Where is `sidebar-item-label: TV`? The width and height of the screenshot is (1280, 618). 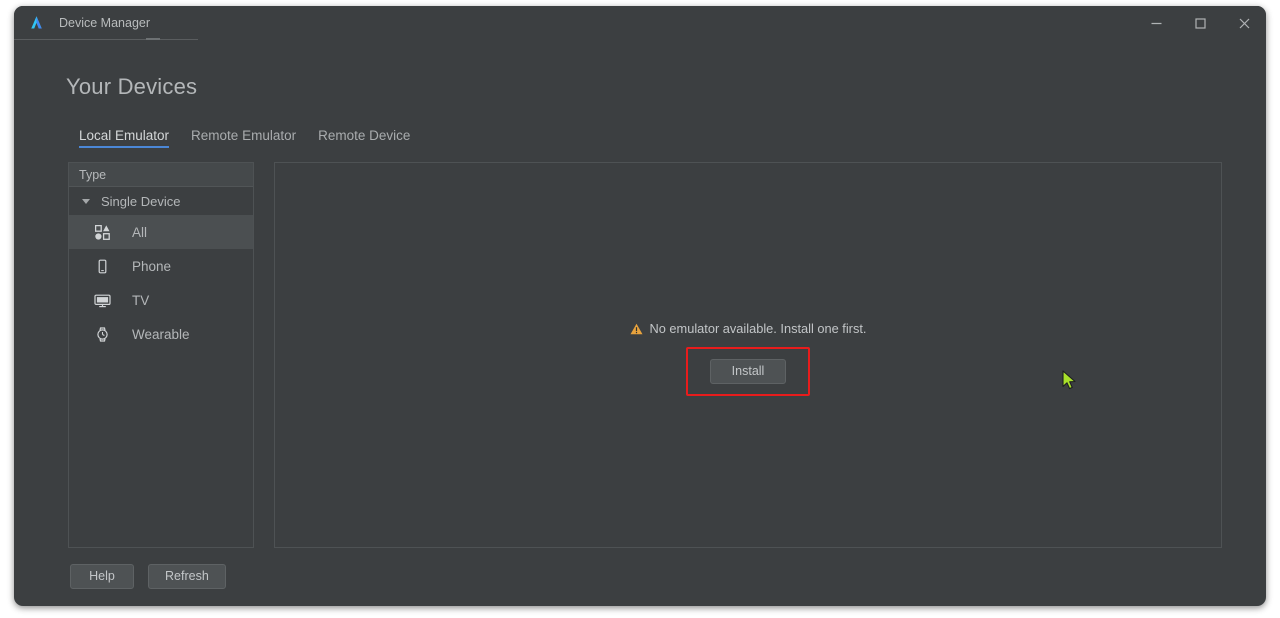
sidebar-item-label: TV is located at coordinates (141, 300).